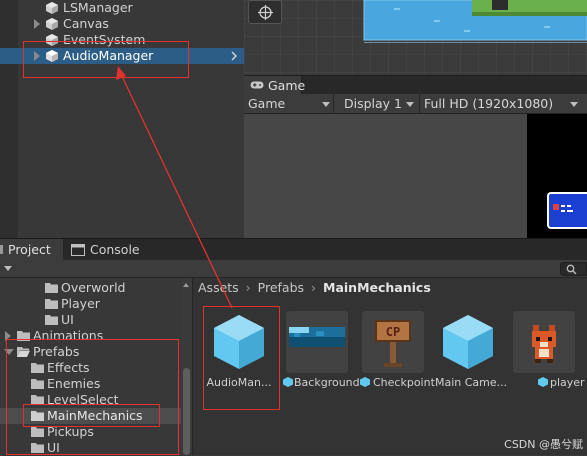  I want to click on asset-tile-checkpoint: CP, so click(393, 342).